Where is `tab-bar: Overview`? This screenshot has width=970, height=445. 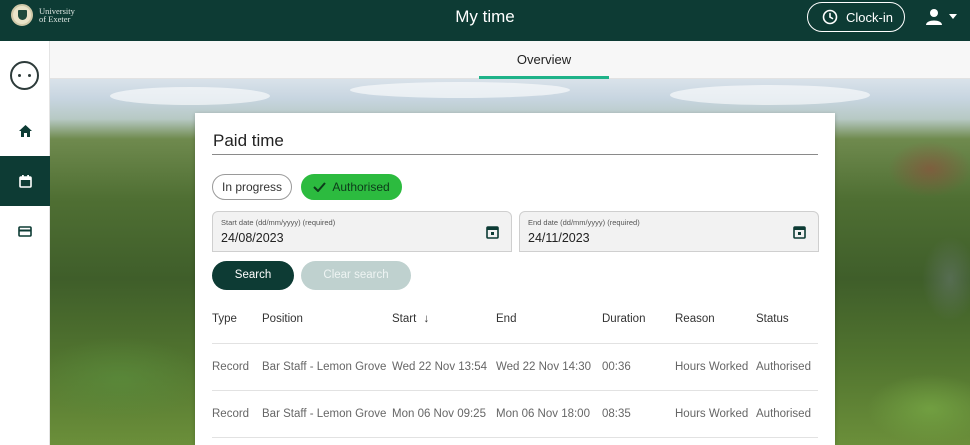 tab-bar: Overview is located at coordinates (510, 60).